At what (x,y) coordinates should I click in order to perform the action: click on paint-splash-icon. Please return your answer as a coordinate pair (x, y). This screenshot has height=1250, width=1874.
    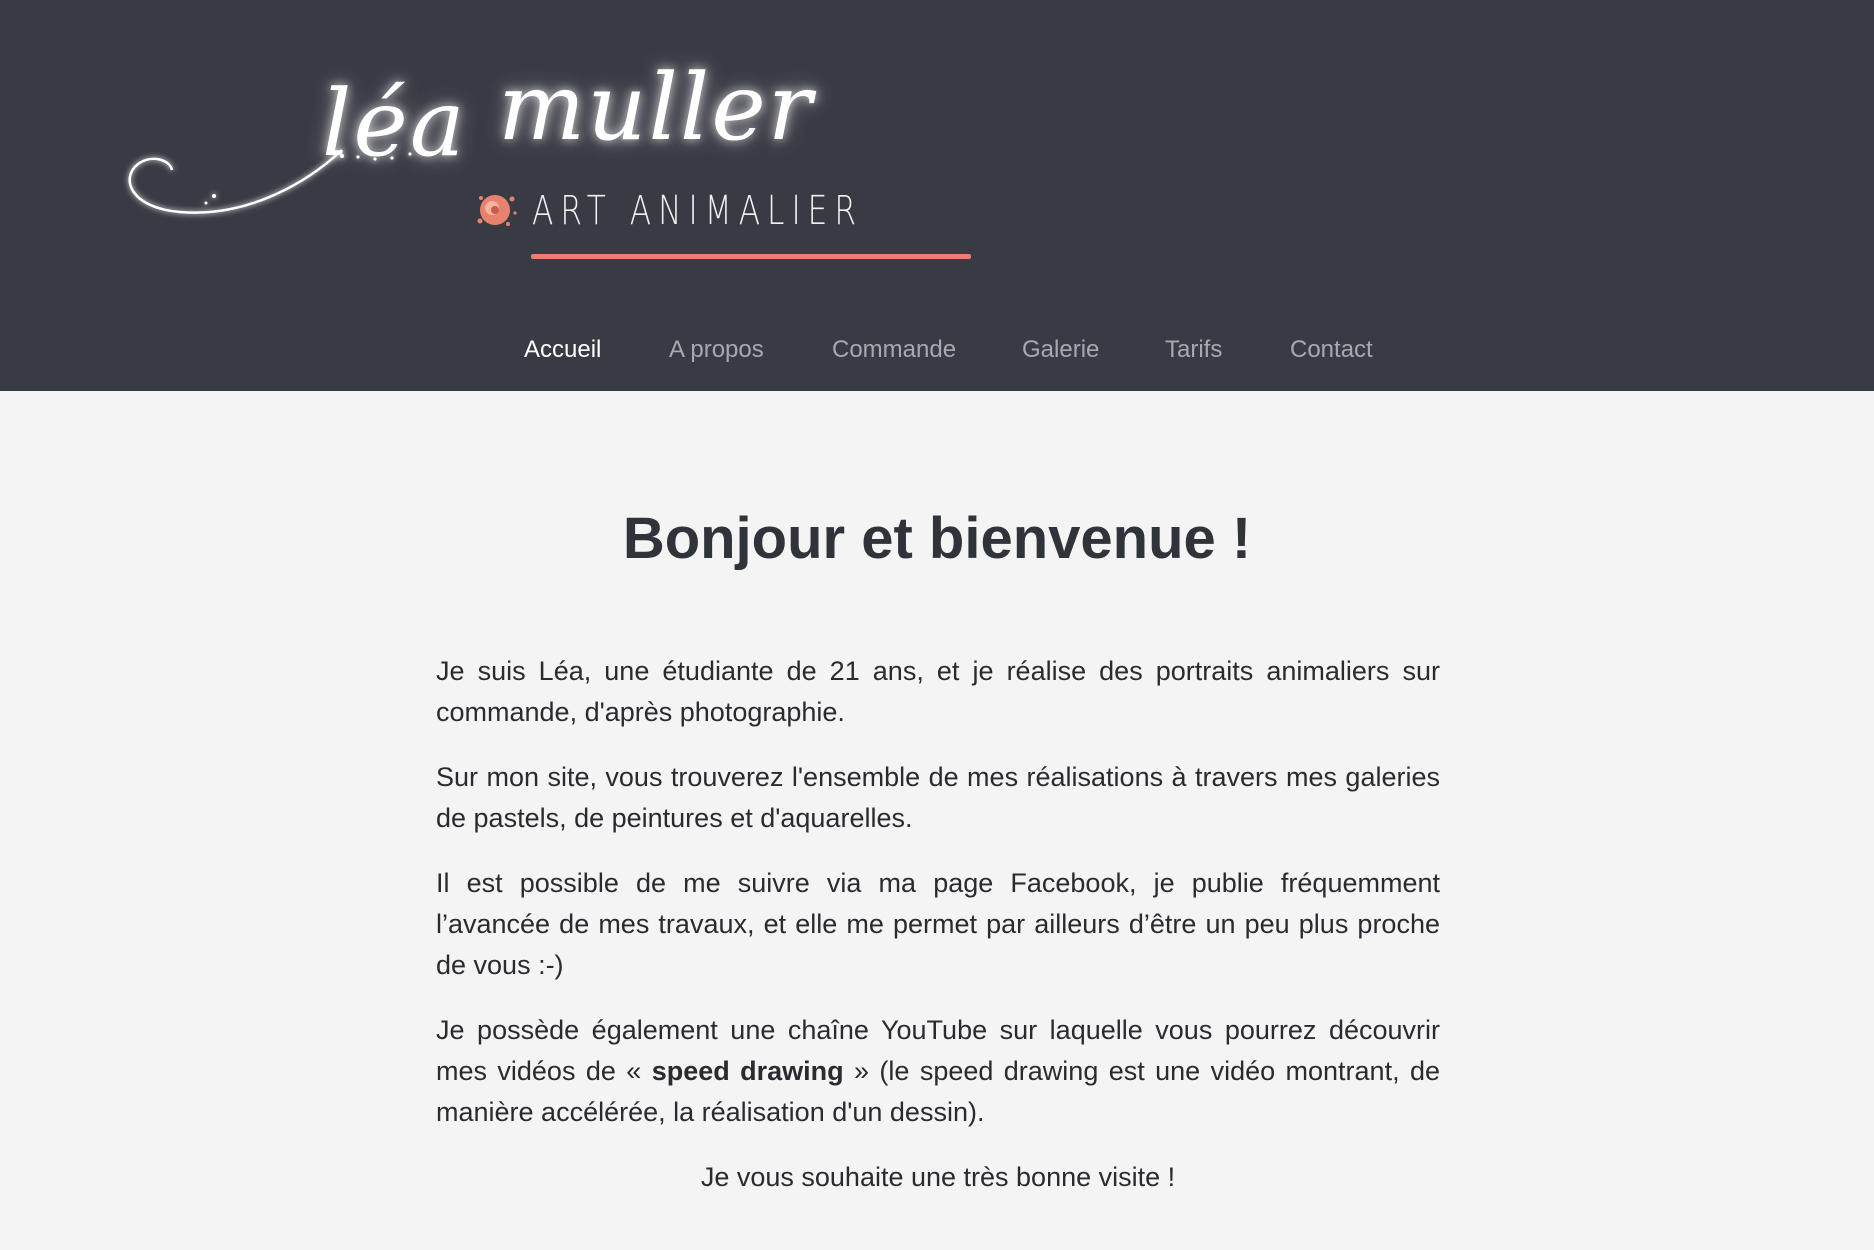
    Looking at the image, I should click on (497, 210).